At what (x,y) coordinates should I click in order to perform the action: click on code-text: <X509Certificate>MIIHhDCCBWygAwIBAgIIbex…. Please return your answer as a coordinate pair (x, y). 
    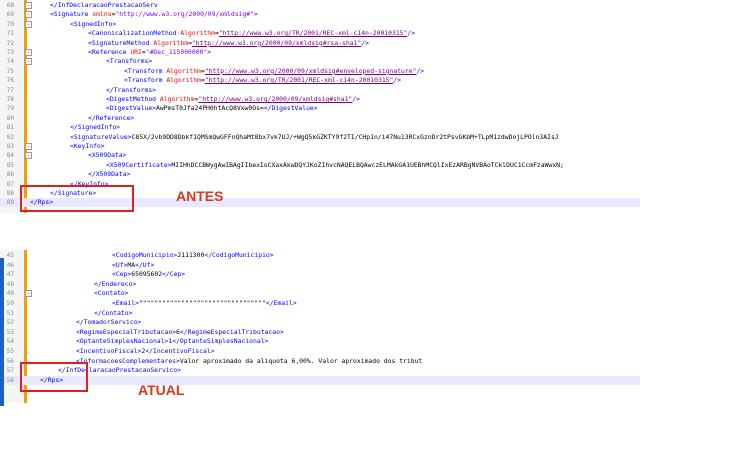
    Looking at the image, I should click on (335, 165).